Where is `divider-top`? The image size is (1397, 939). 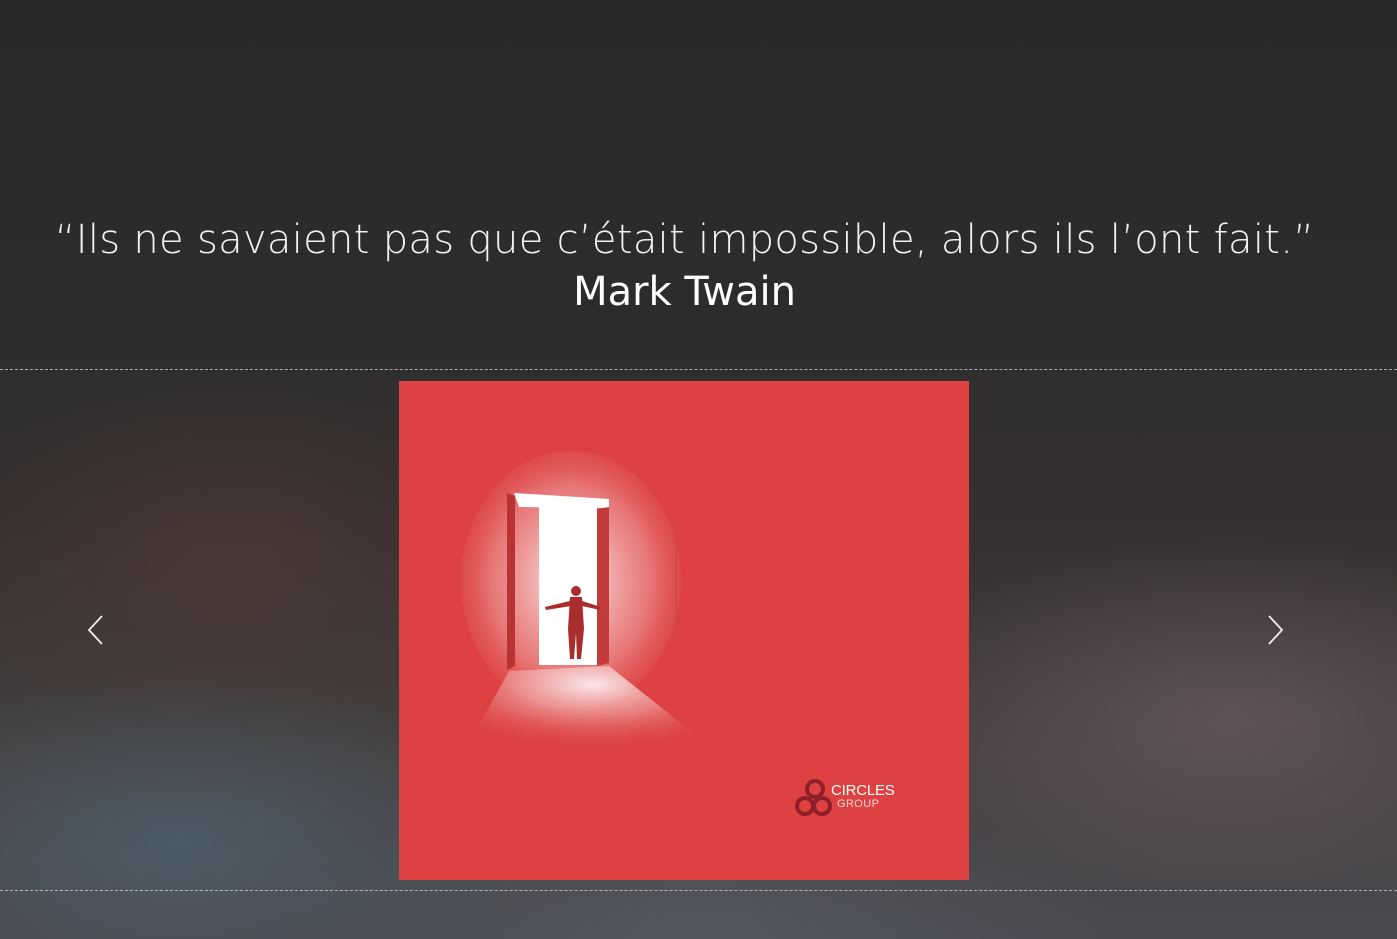 divider-top is located at coordinates (698, 369).